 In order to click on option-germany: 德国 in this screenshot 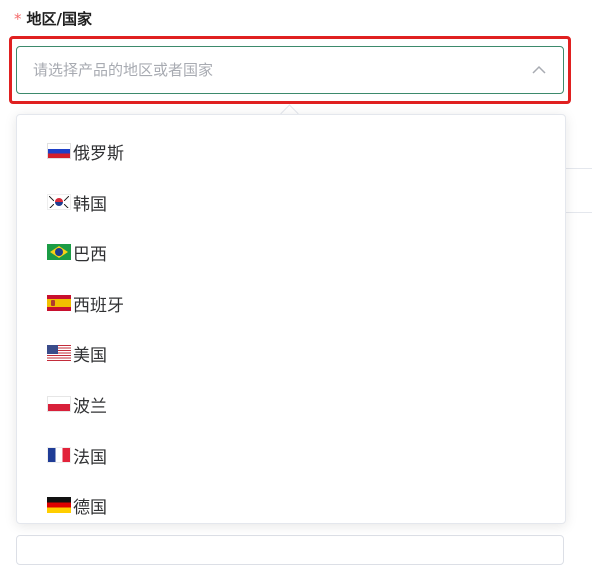, I will do `click(291, 505)`.